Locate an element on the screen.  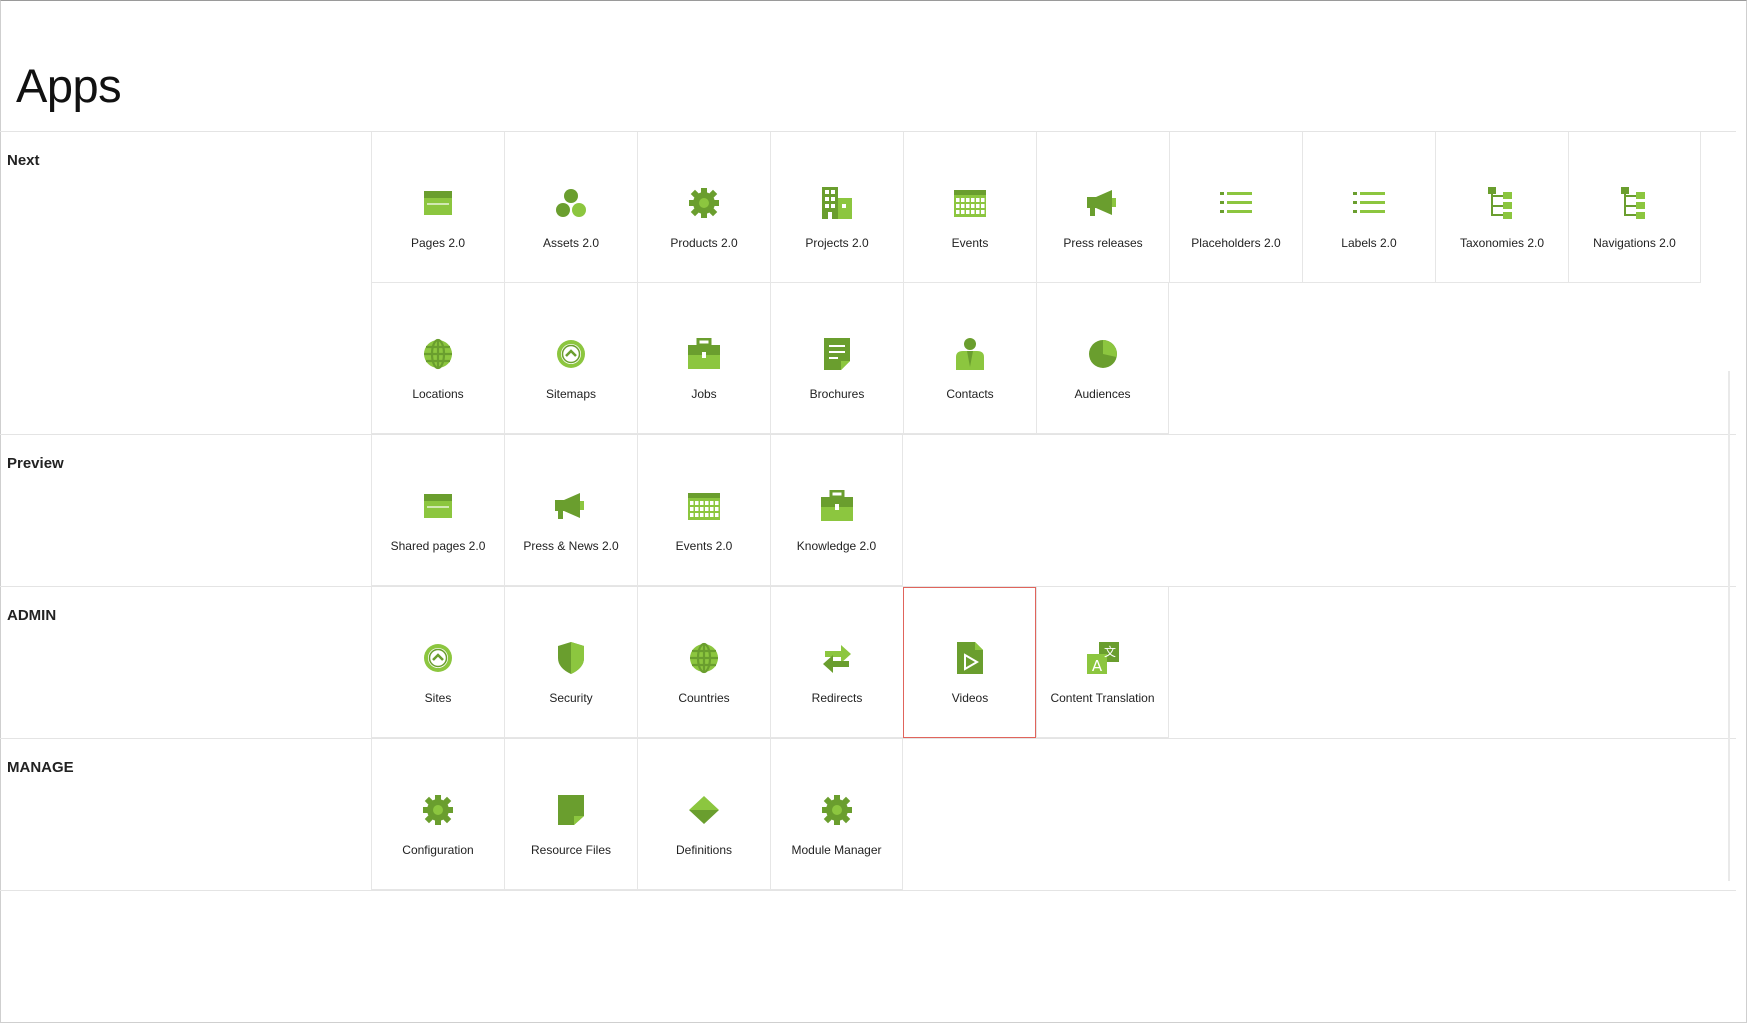
app-tile-content-translation: A 文 Content Translation is located at coordinates (1102, 662).